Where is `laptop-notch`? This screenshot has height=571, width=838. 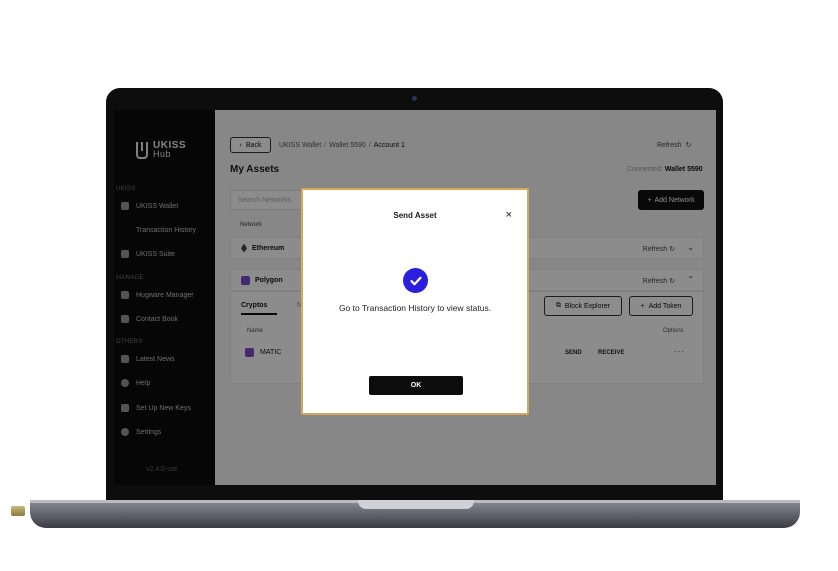
laptop-notch is located at coordinates (416, 504).